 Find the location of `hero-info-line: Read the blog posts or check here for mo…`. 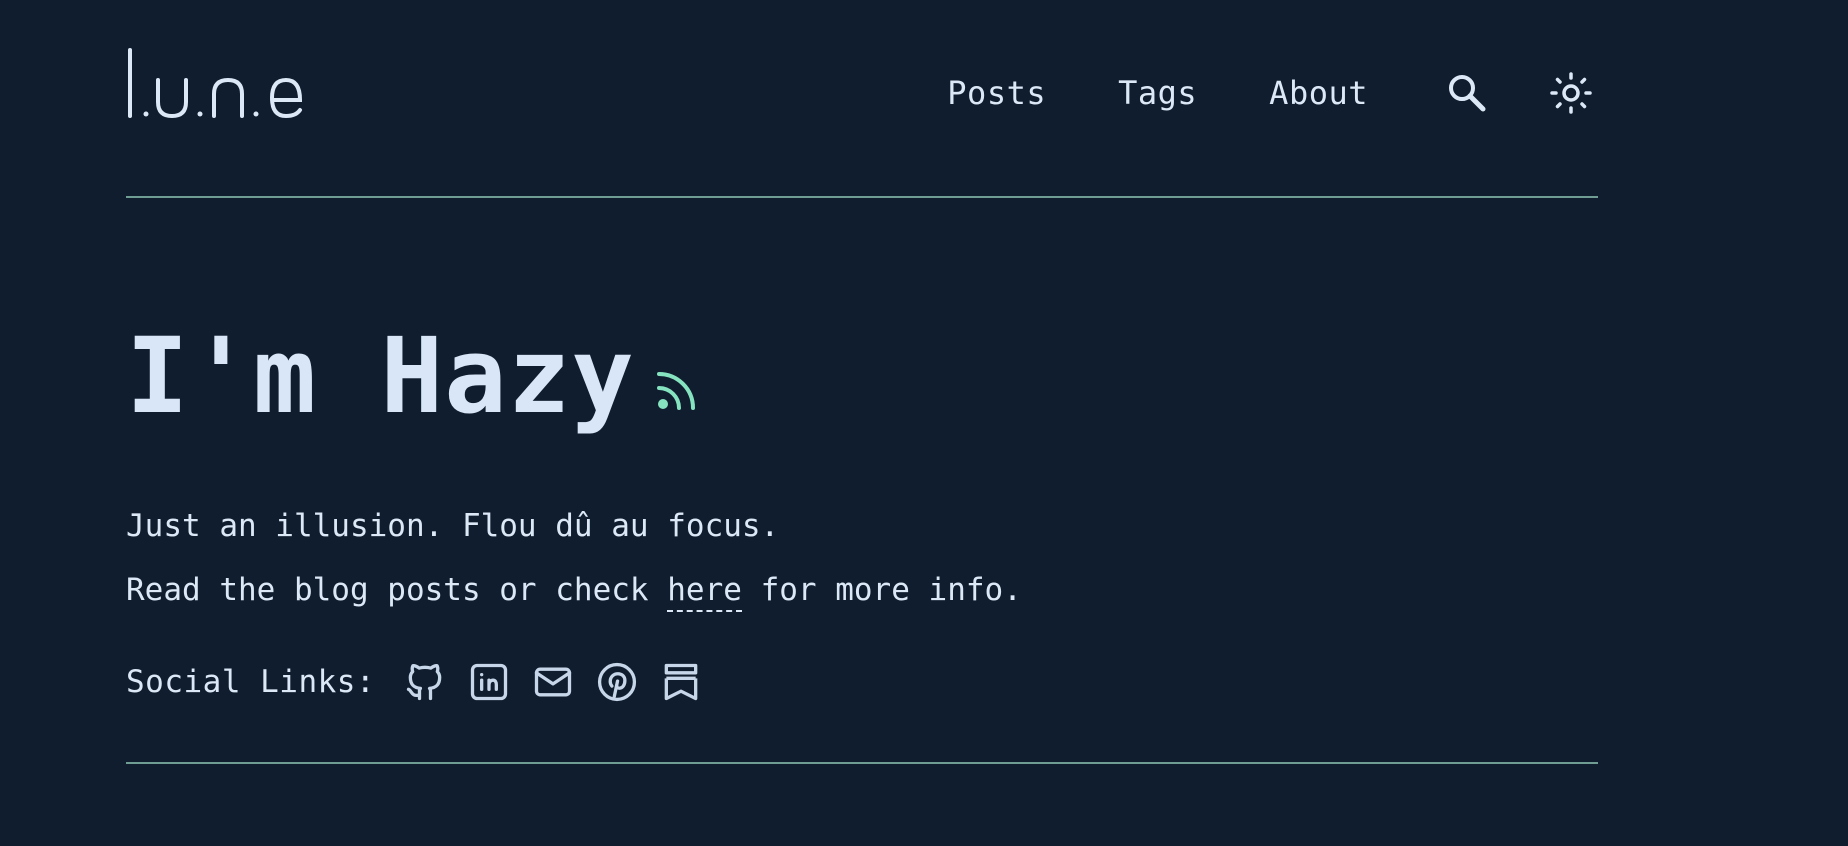

hero-info-line: Read the blog posts or check here for mo… is located at coordinates (574, 591).